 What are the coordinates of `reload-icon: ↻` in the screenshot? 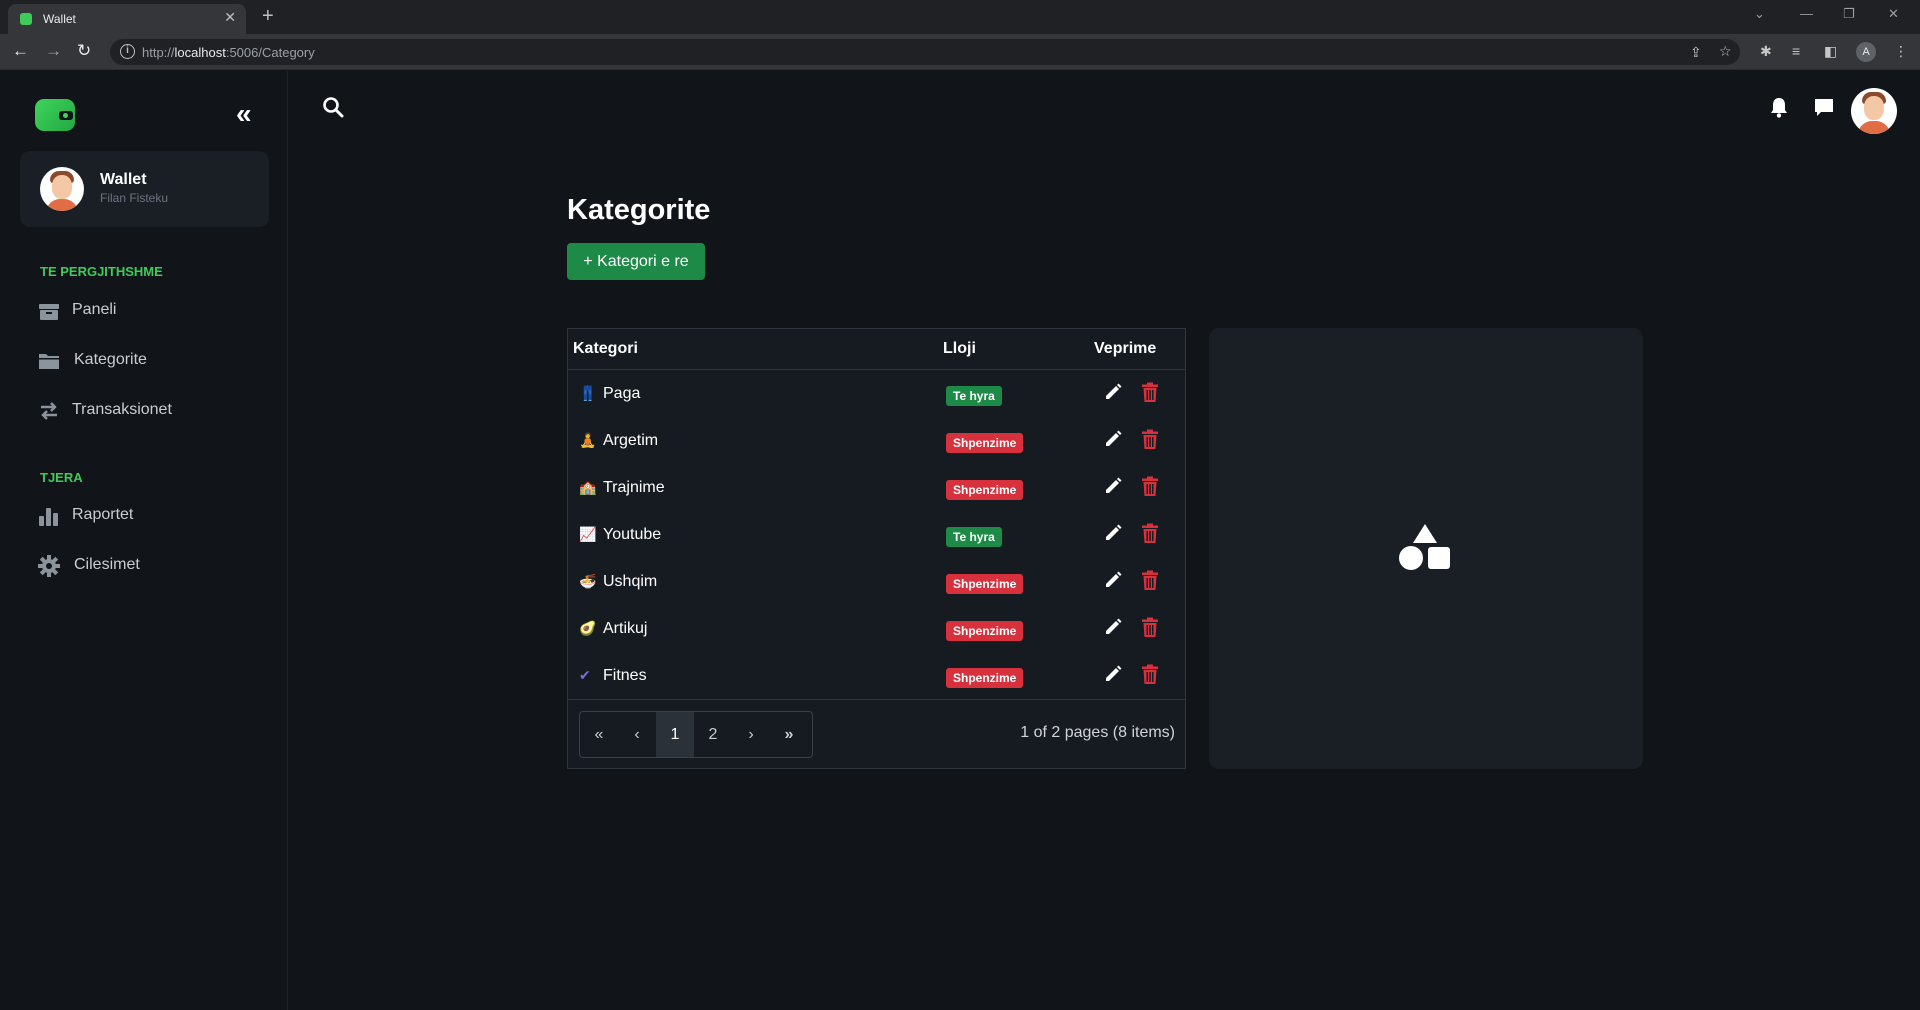 It's located at (84, 51).